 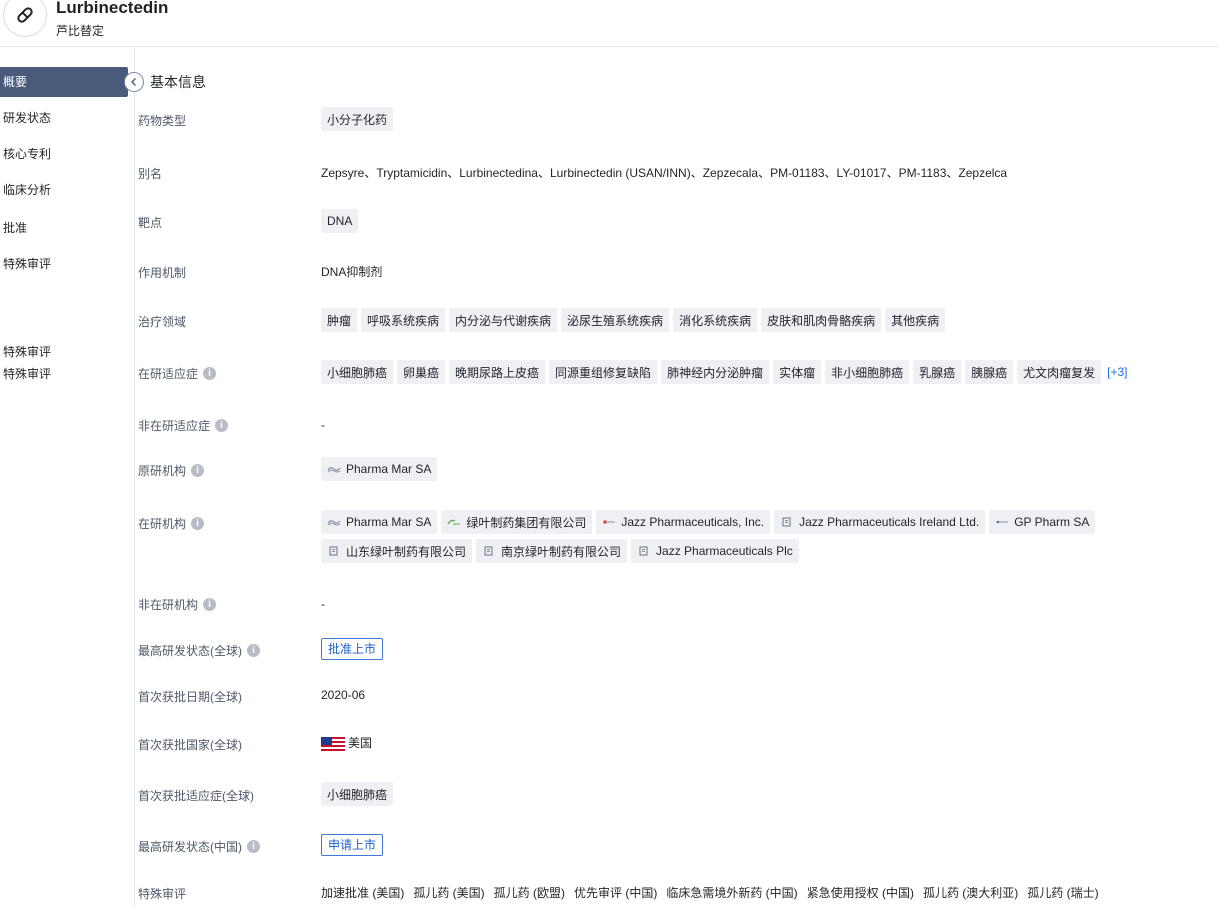 I want to click on therapeutic-area-tag: 内分泌与代谢疾病, so click(x=503, y=320).